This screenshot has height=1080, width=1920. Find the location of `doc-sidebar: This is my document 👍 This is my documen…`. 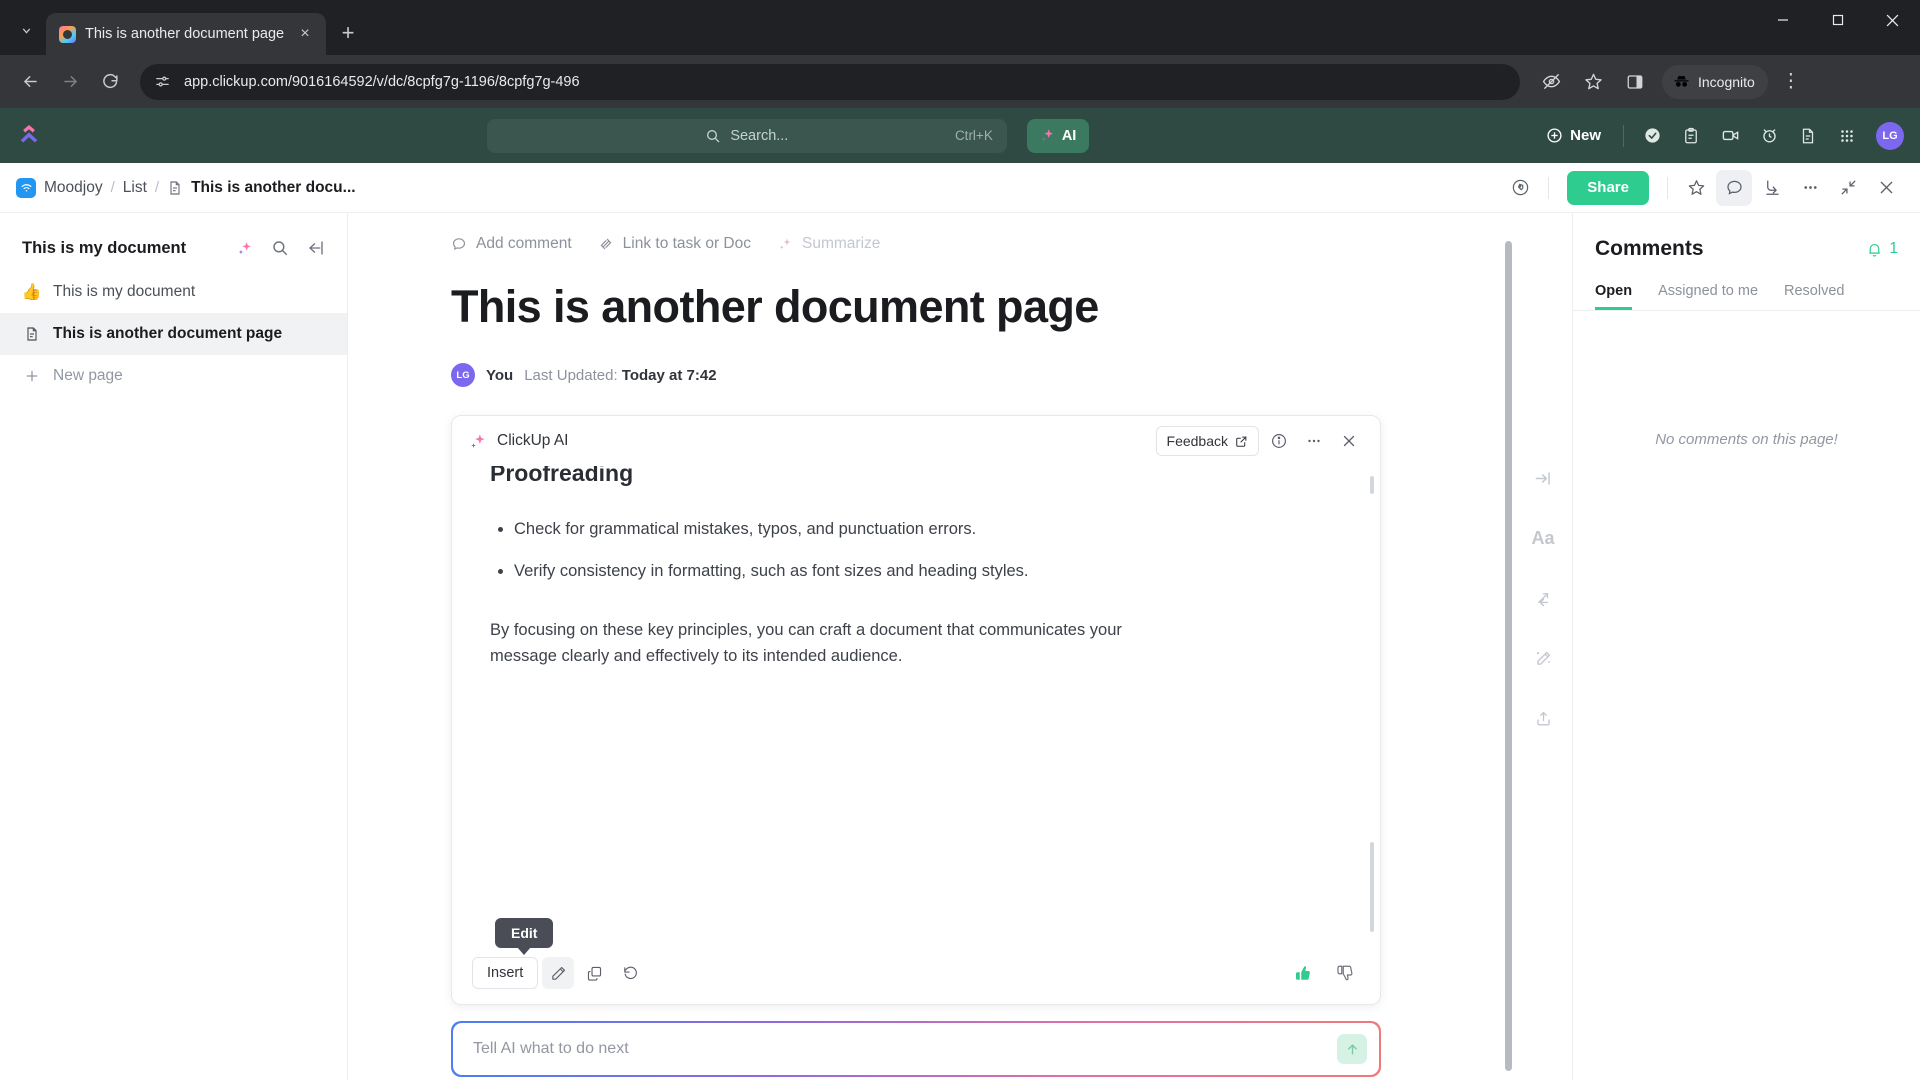

doc-sidebar: This is my document 👍 This is my documen… is located at coordinates (174, 646).